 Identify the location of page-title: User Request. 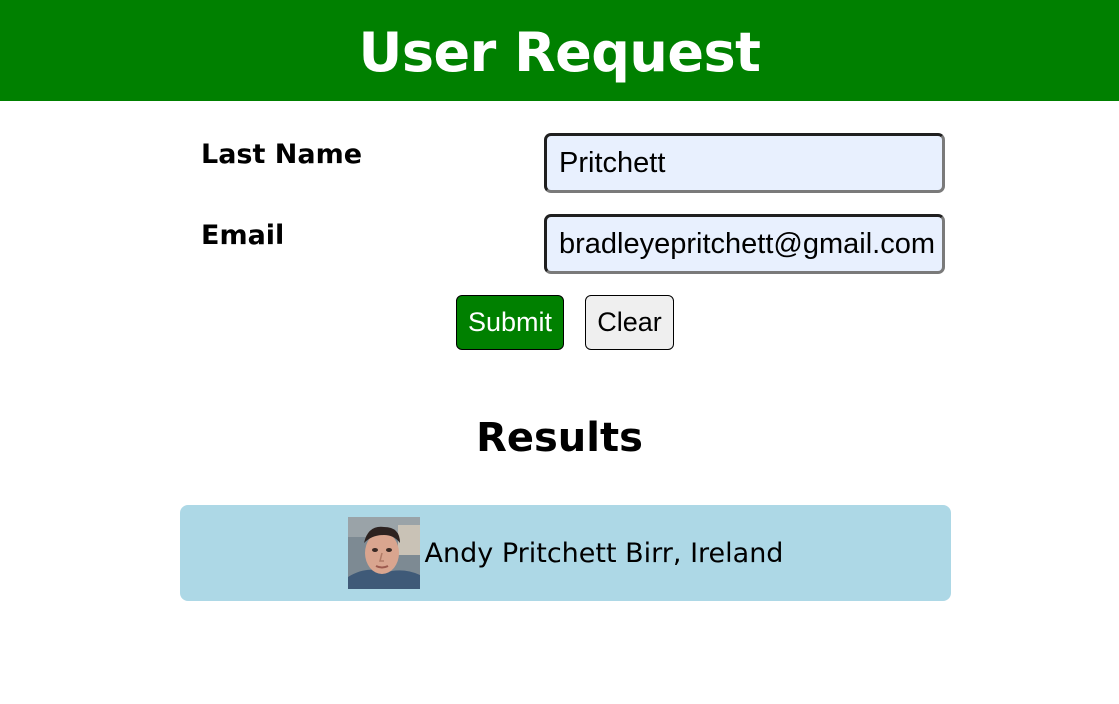
(559, 52).